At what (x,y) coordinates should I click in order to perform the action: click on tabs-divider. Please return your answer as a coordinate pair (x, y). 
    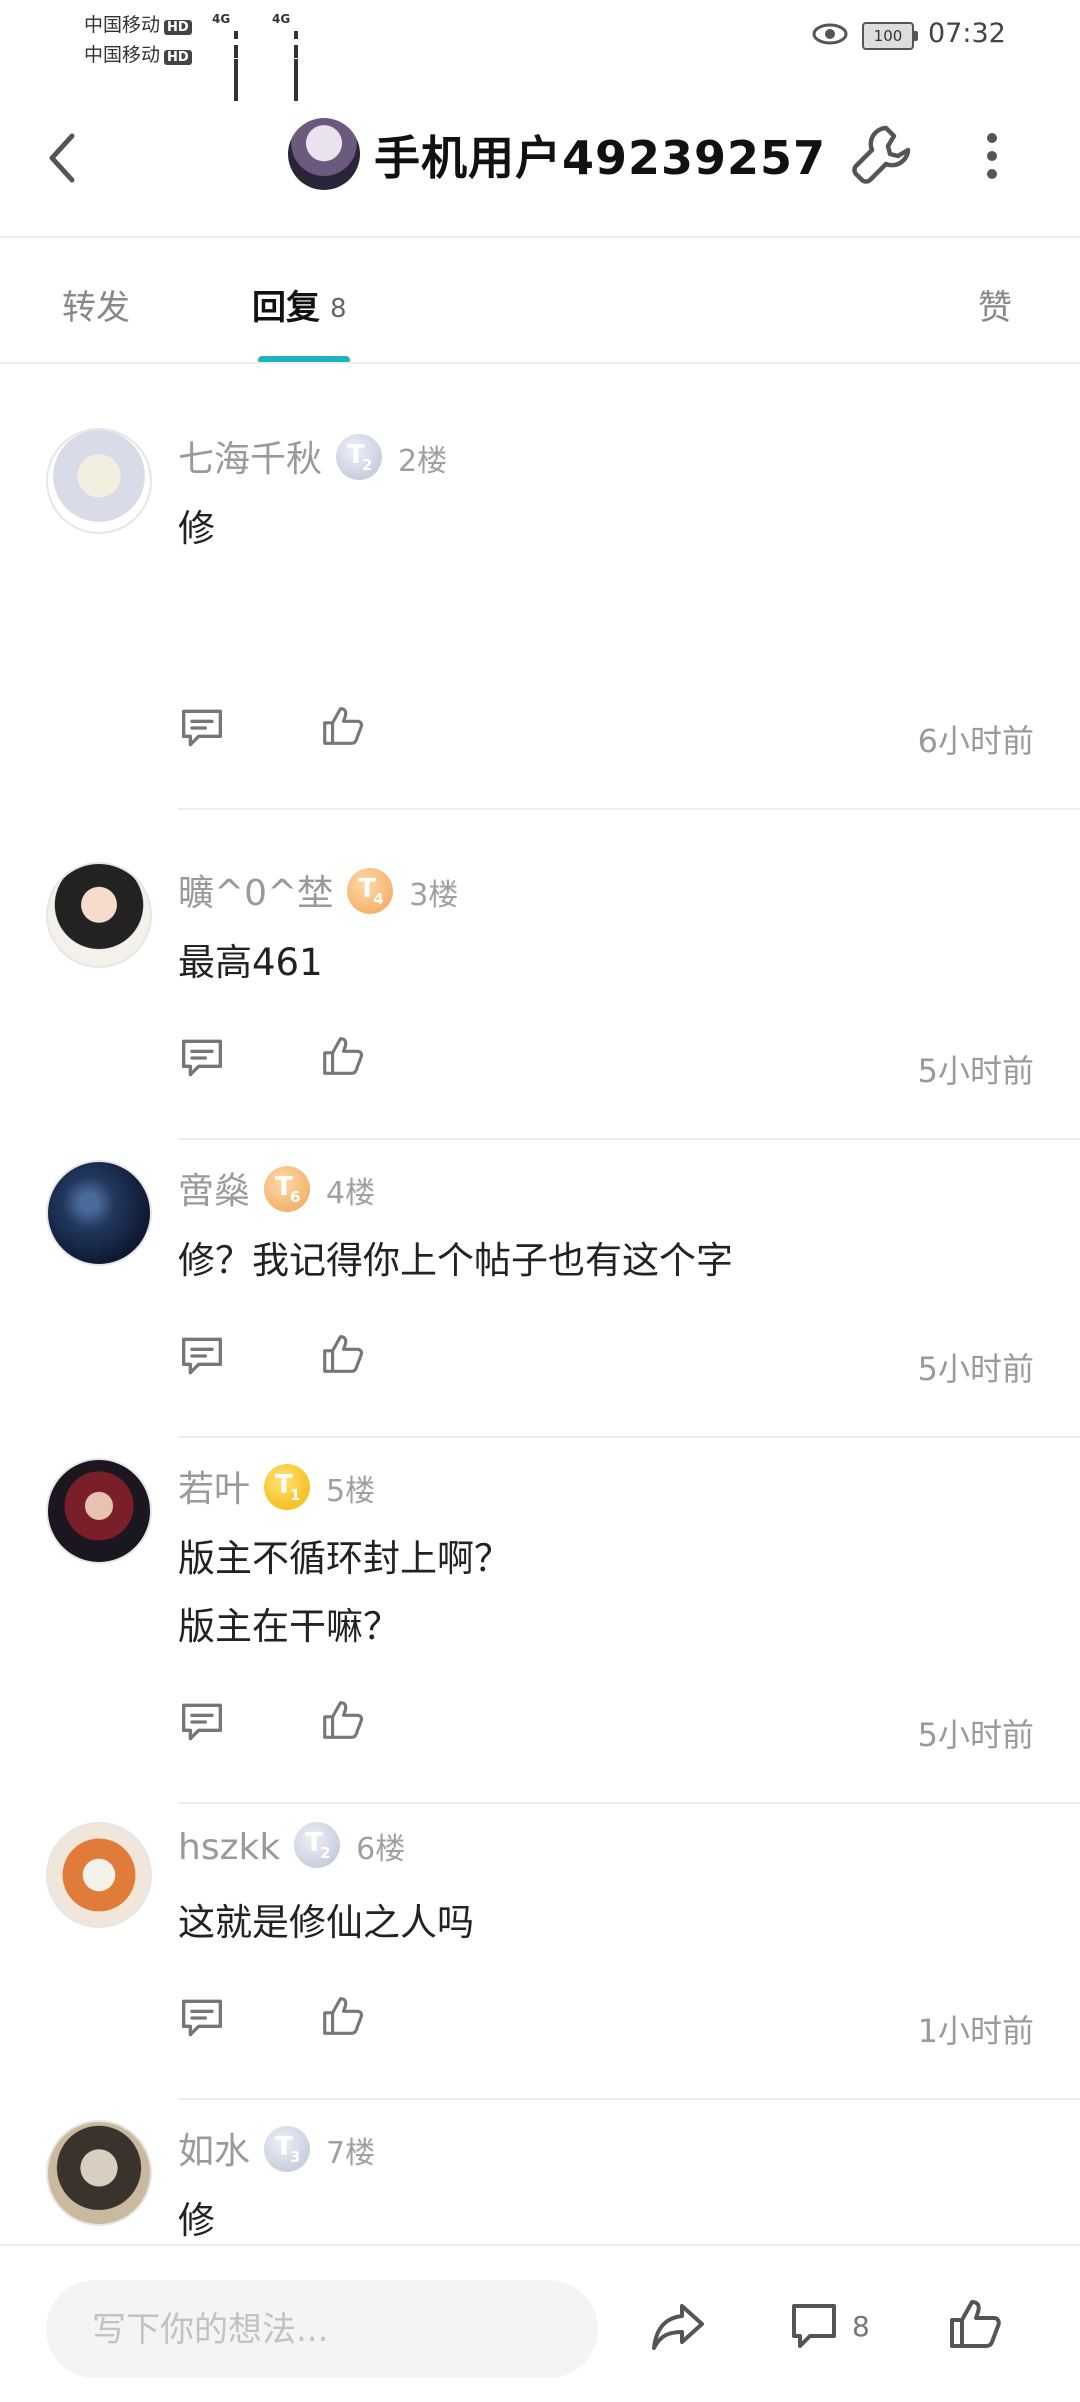
    Looking at the image, I should click on (540, 363).